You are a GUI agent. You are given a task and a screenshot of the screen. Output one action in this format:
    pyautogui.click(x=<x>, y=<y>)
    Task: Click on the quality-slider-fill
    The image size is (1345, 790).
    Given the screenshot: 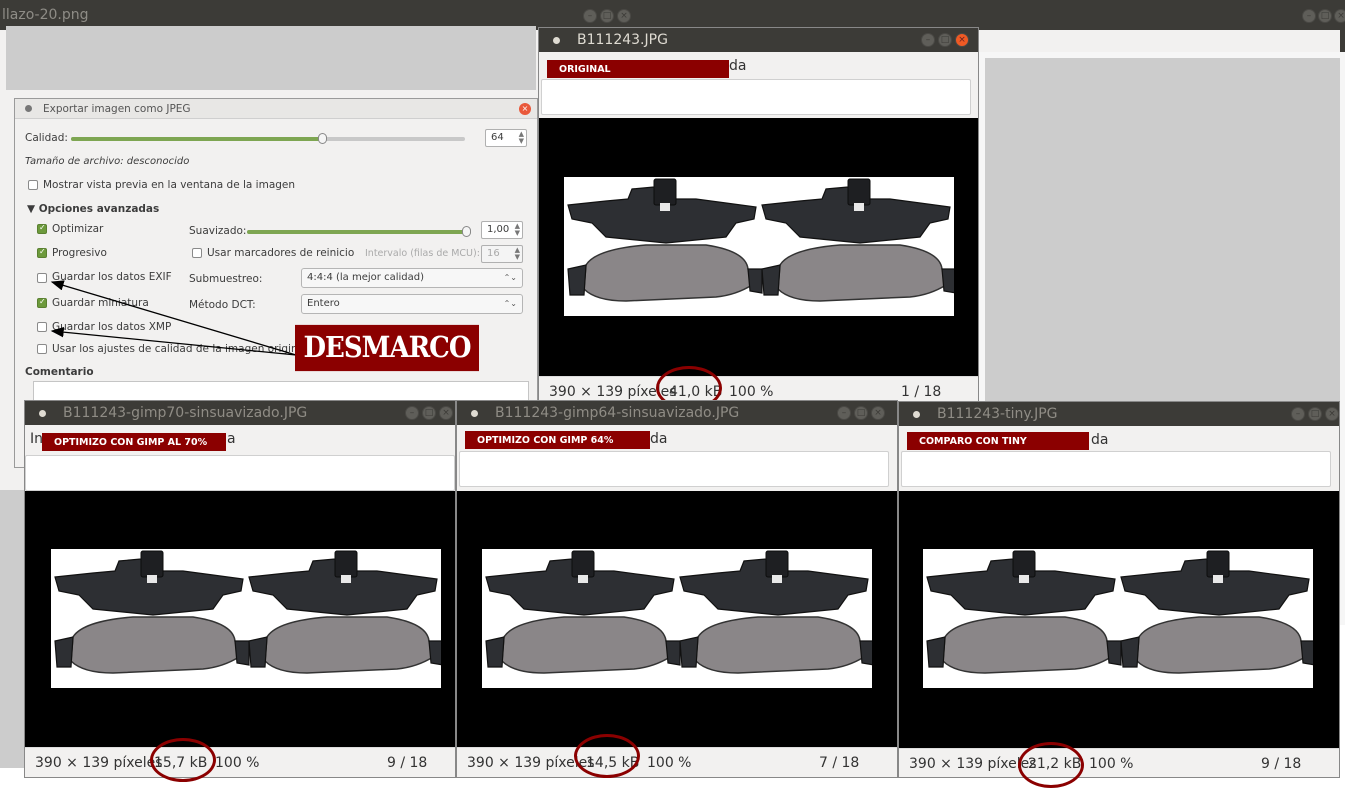 What is the action you would take?
    pyautogui.click(x=197, y=139)
    